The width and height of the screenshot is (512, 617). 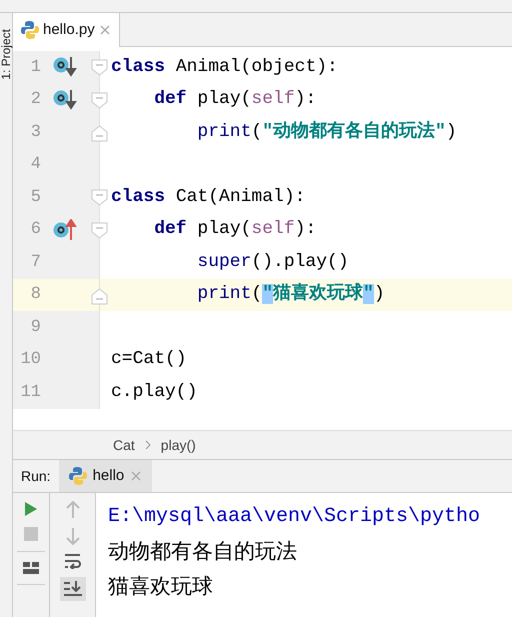 What do you see at coordinates (208, 197) in the screenshot?
I see `code-line: class Cat(Animal):` at bounding box center [208, 197].